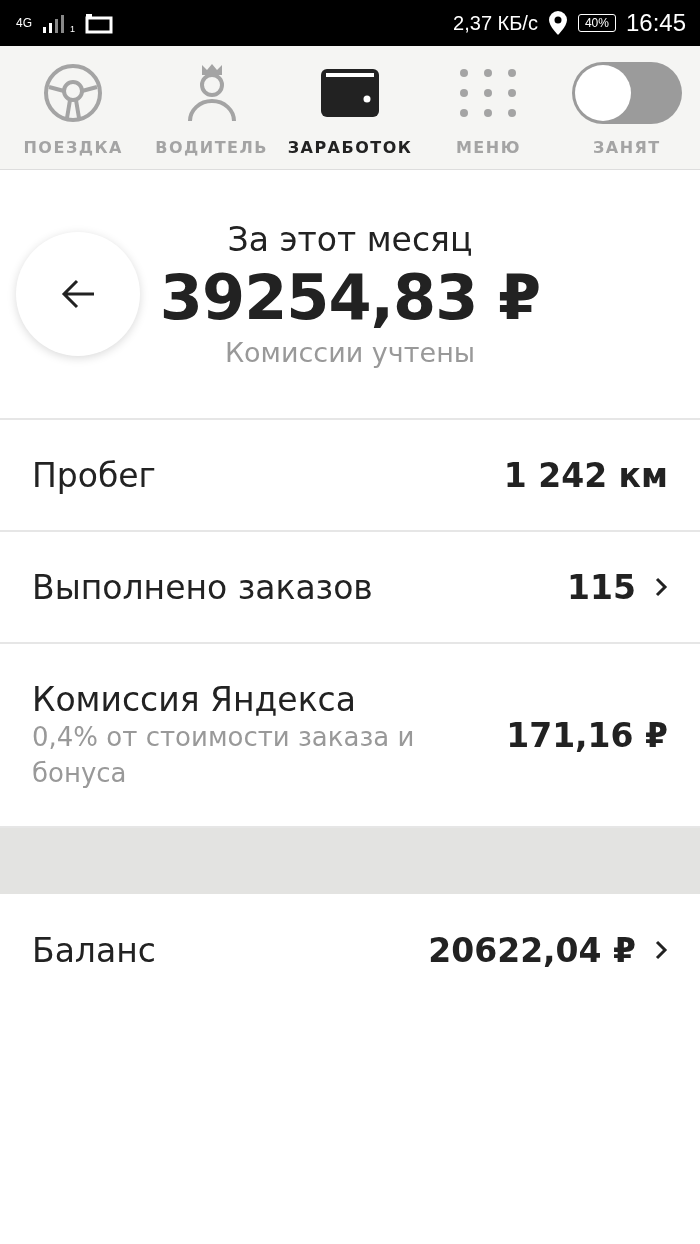 Image resolution: width=700 pixels, height=1244 pixels. Describe the element at coordinates (587, 735) in the screenshot. I see `row-value: 171,16 ₽` at that location.